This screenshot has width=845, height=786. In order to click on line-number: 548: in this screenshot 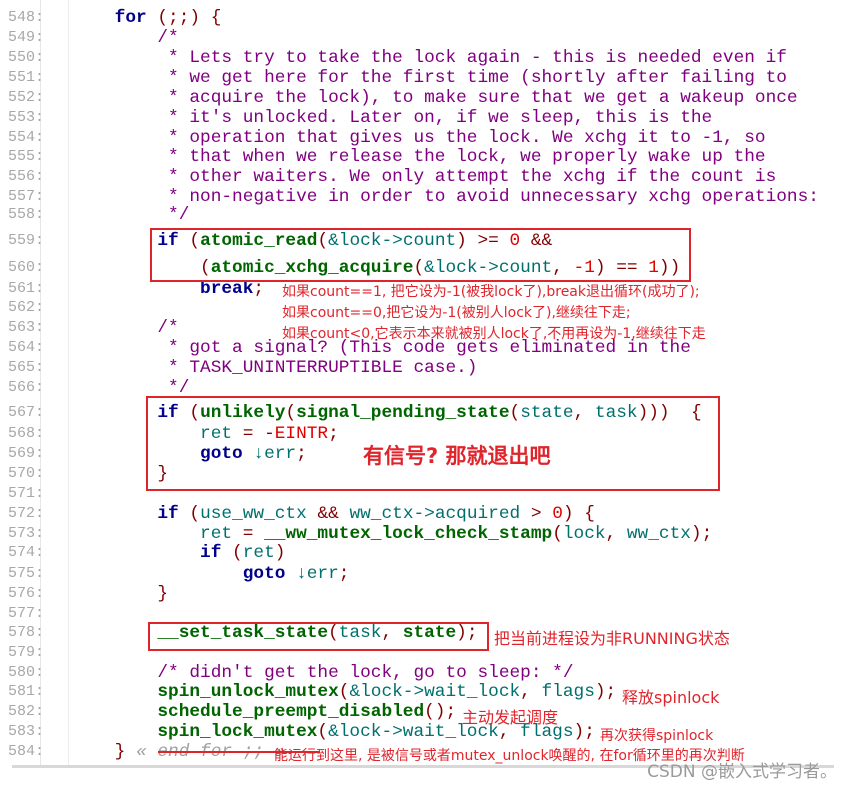, I will do `click(26, 17)`.